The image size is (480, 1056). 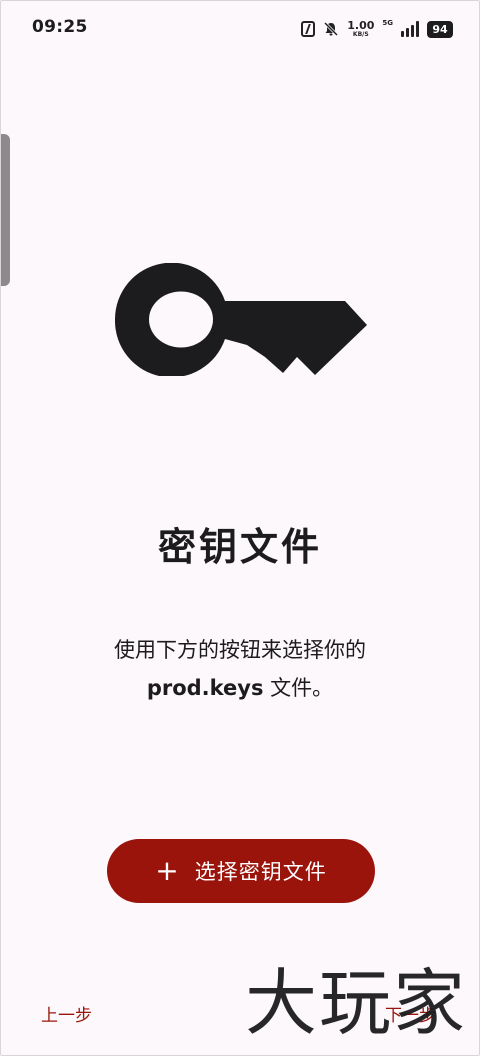 What do you see at coordinates (361, 25) in the screenshot?
I see `network-speed-value: 1.00` at bounding box center [361, 25].